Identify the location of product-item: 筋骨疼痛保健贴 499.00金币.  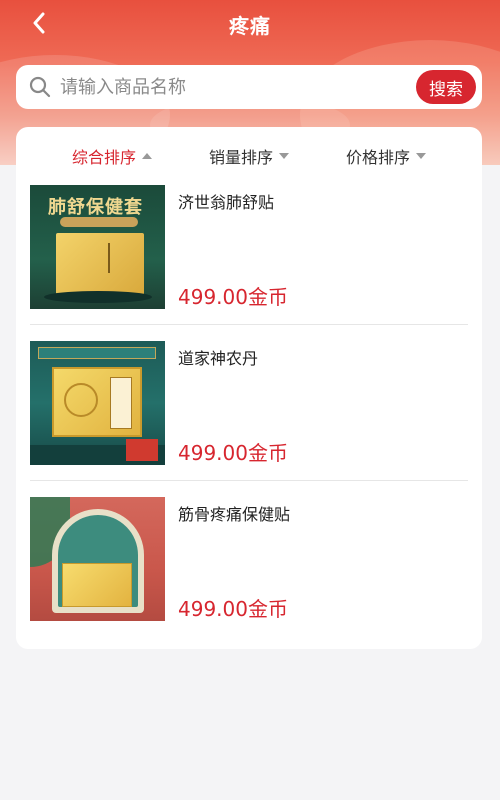
(249, 559).